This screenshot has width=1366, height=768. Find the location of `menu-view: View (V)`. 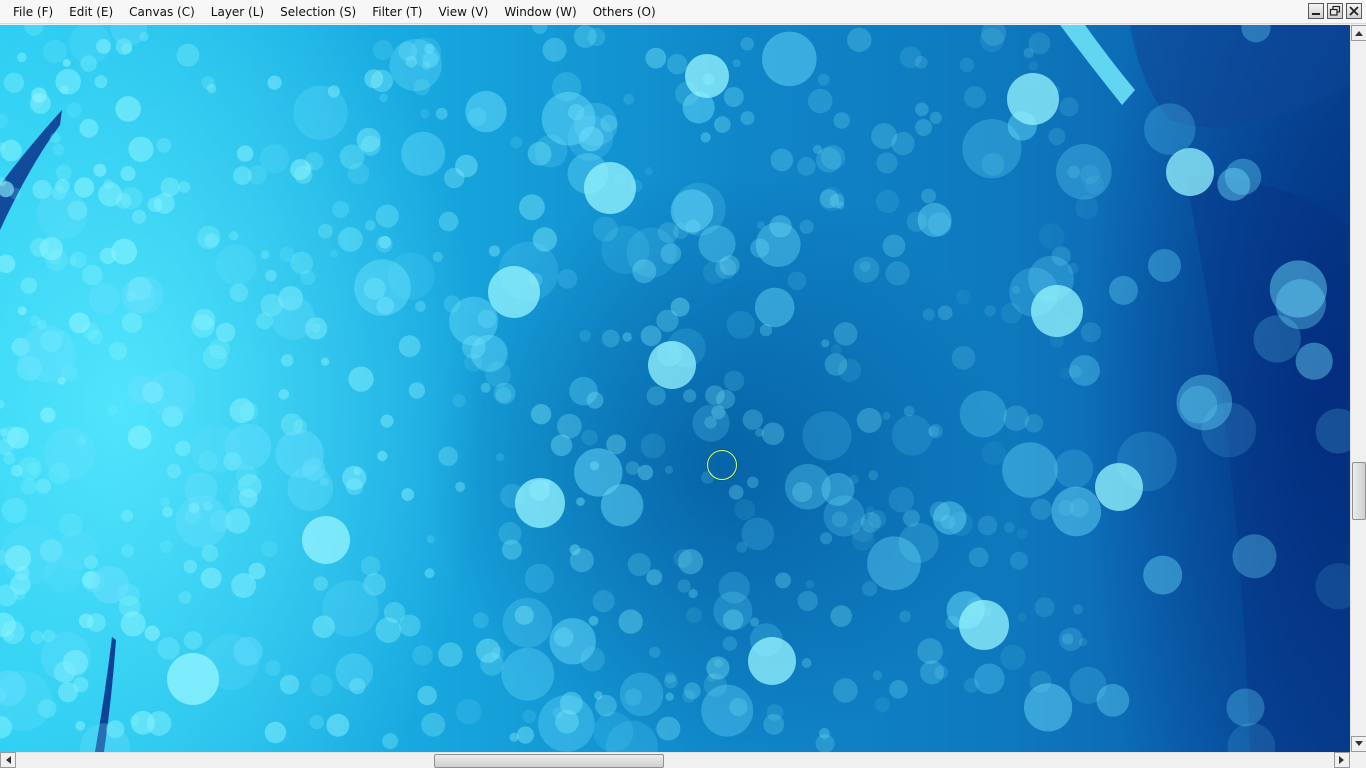

menu-view: View (V) is located at coordinates (463, 12).